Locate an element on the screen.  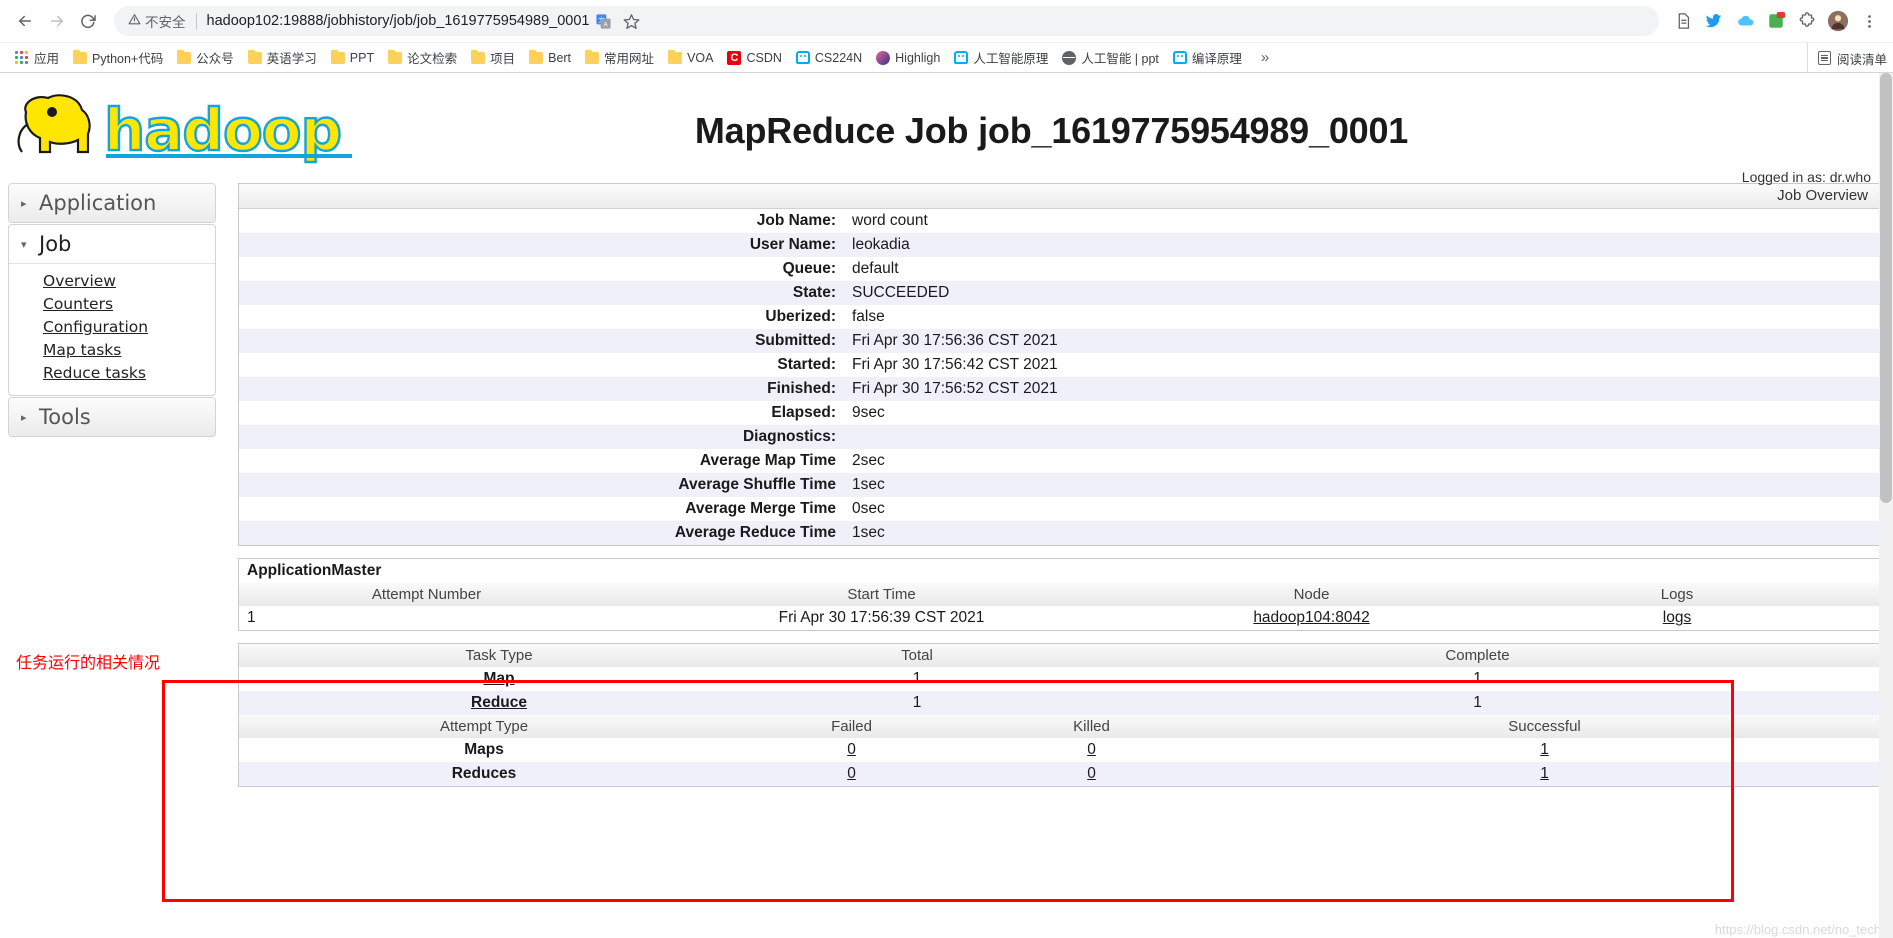
bookmark-voa: VOA is located at coordinates (690, 58).